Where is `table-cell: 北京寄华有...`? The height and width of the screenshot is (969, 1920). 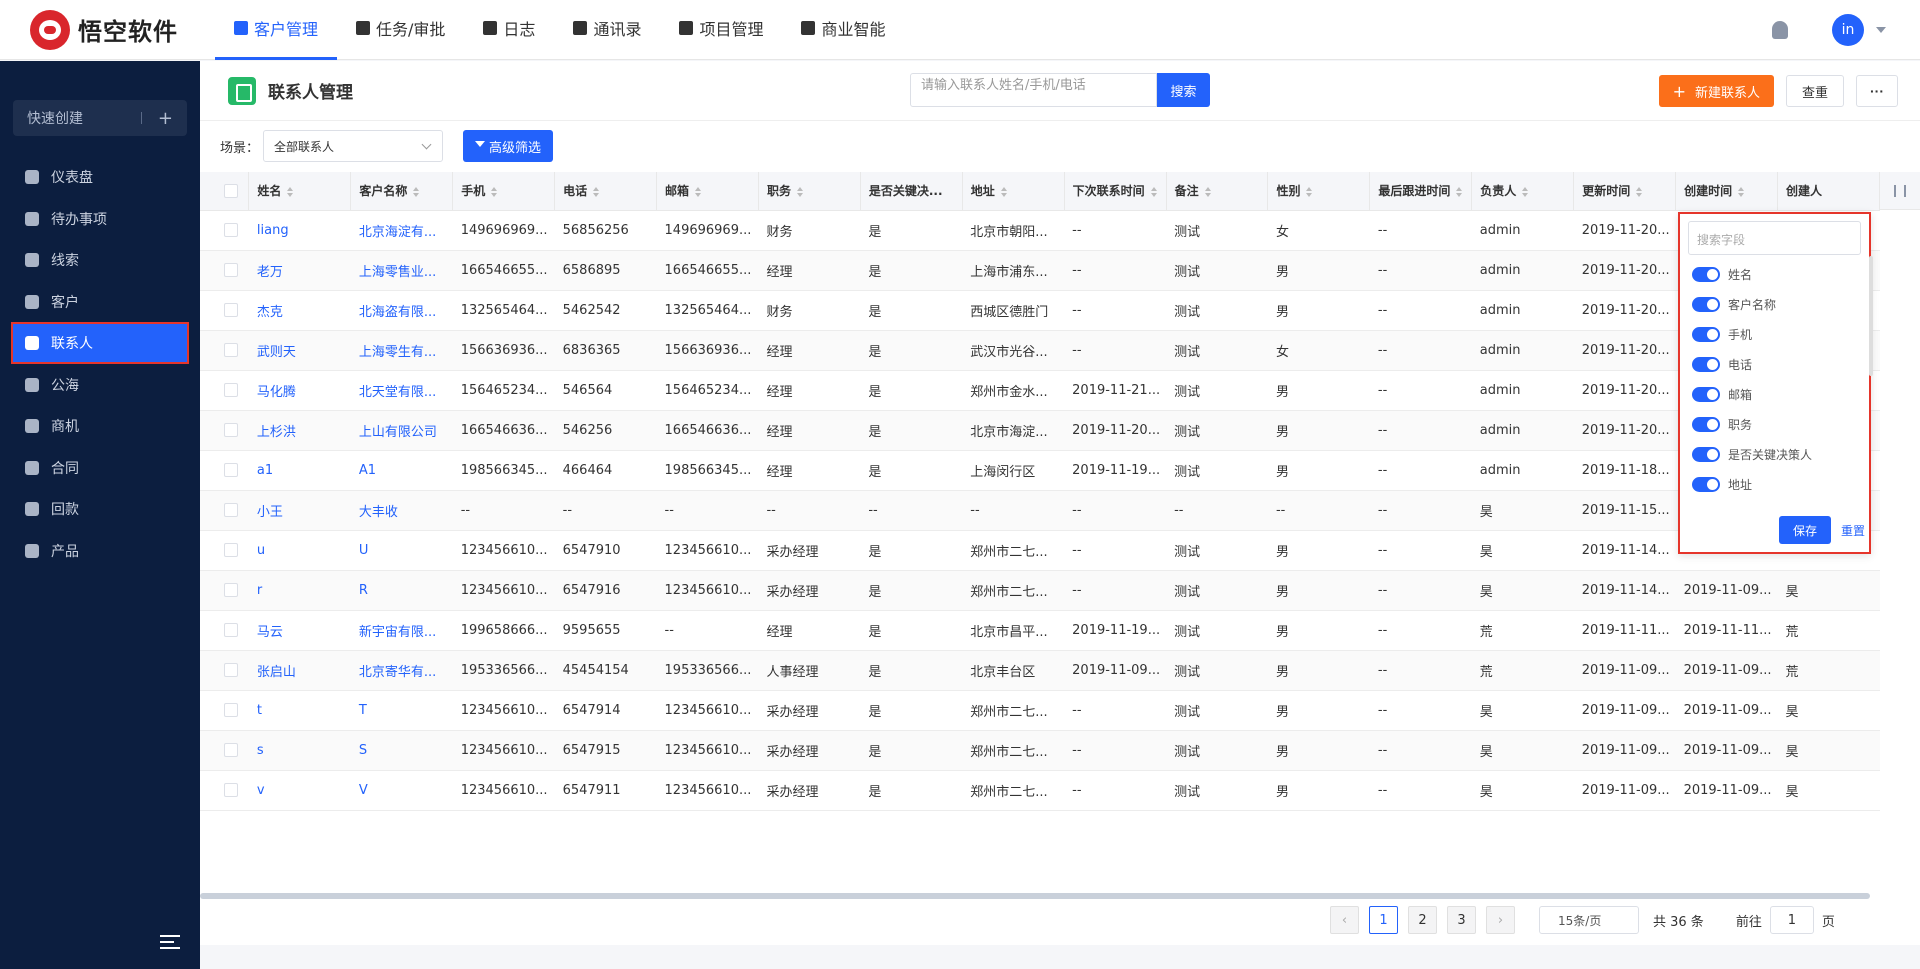
table-cell: 北京寄华有... is located at coordinates (401, 670).